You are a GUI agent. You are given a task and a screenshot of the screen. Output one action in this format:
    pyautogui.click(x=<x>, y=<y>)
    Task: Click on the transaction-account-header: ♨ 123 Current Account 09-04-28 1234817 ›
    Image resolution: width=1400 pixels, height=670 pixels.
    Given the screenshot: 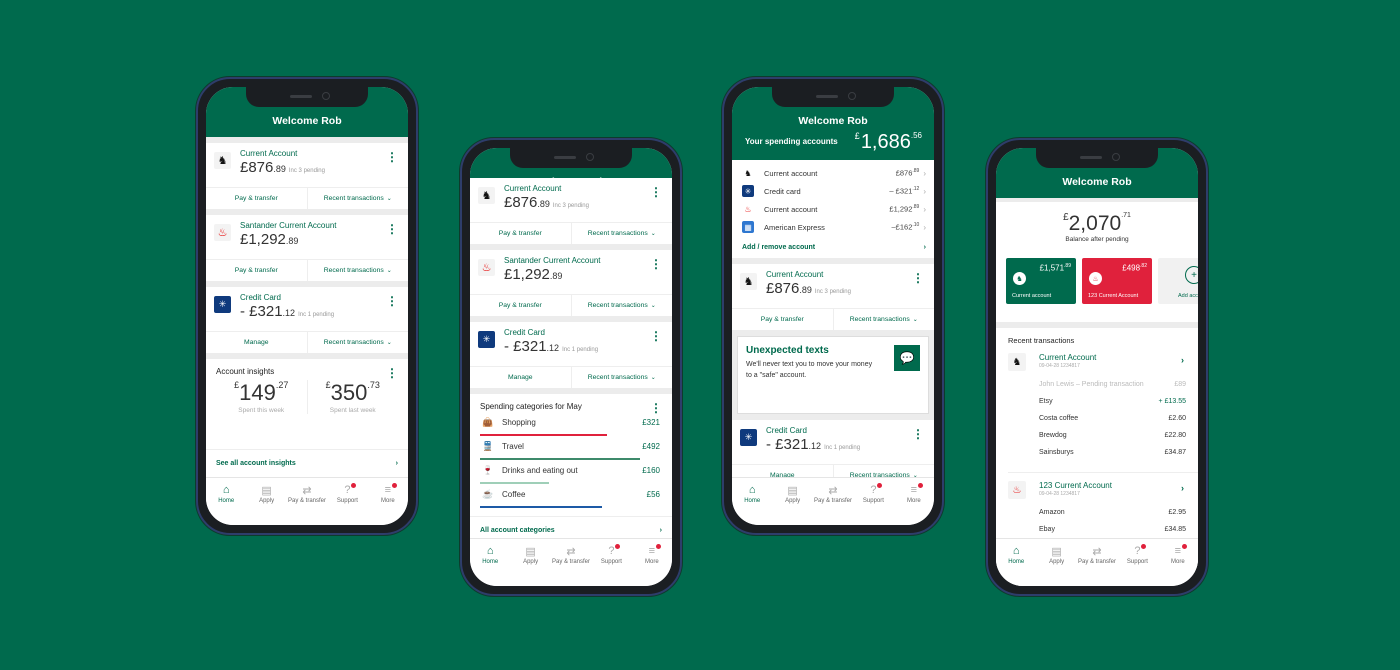 What is the action you would take?
    pyautogui.click(x=1097, y=495)
    